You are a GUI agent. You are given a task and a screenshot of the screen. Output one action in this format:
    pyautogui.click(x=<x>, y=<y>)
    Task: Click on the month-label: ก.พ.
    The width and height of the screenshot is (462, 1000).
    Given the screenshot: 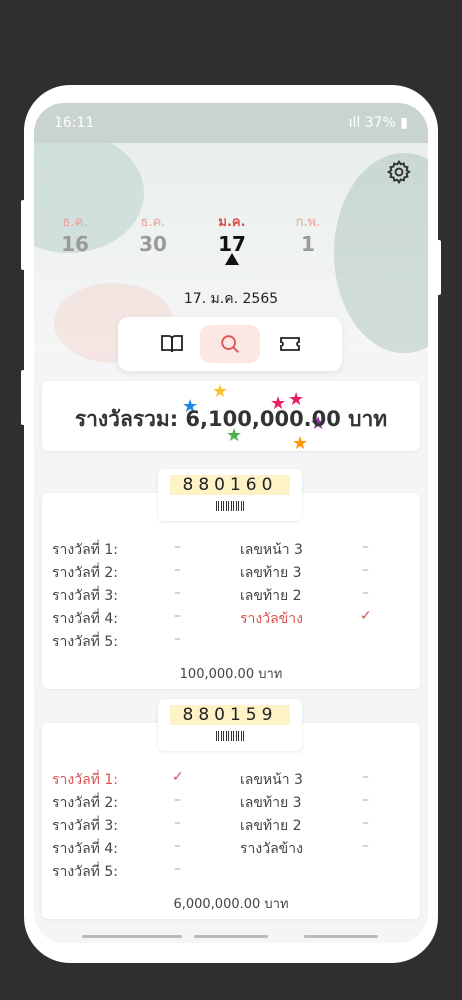 What is the action you would take?
    pyautogui.click(x=308, y=222)
    